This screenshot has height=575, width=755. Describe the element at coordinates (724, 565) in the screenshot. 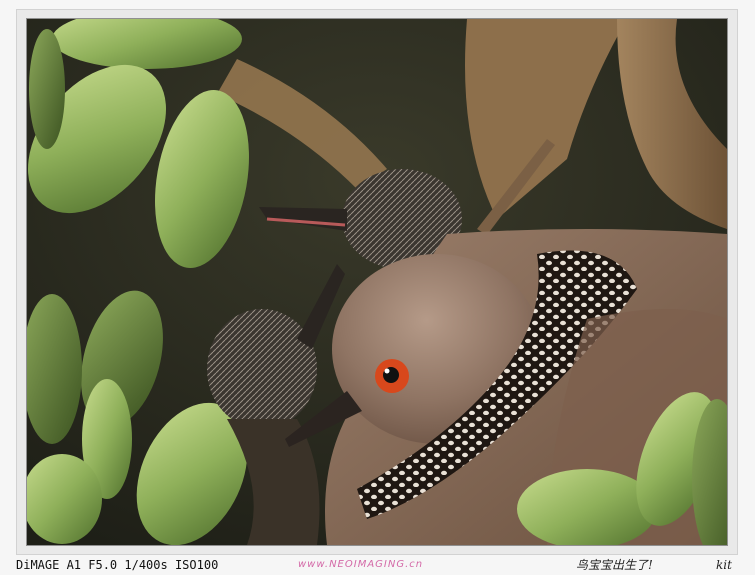

I see `photographer-signature: kit` at that location.